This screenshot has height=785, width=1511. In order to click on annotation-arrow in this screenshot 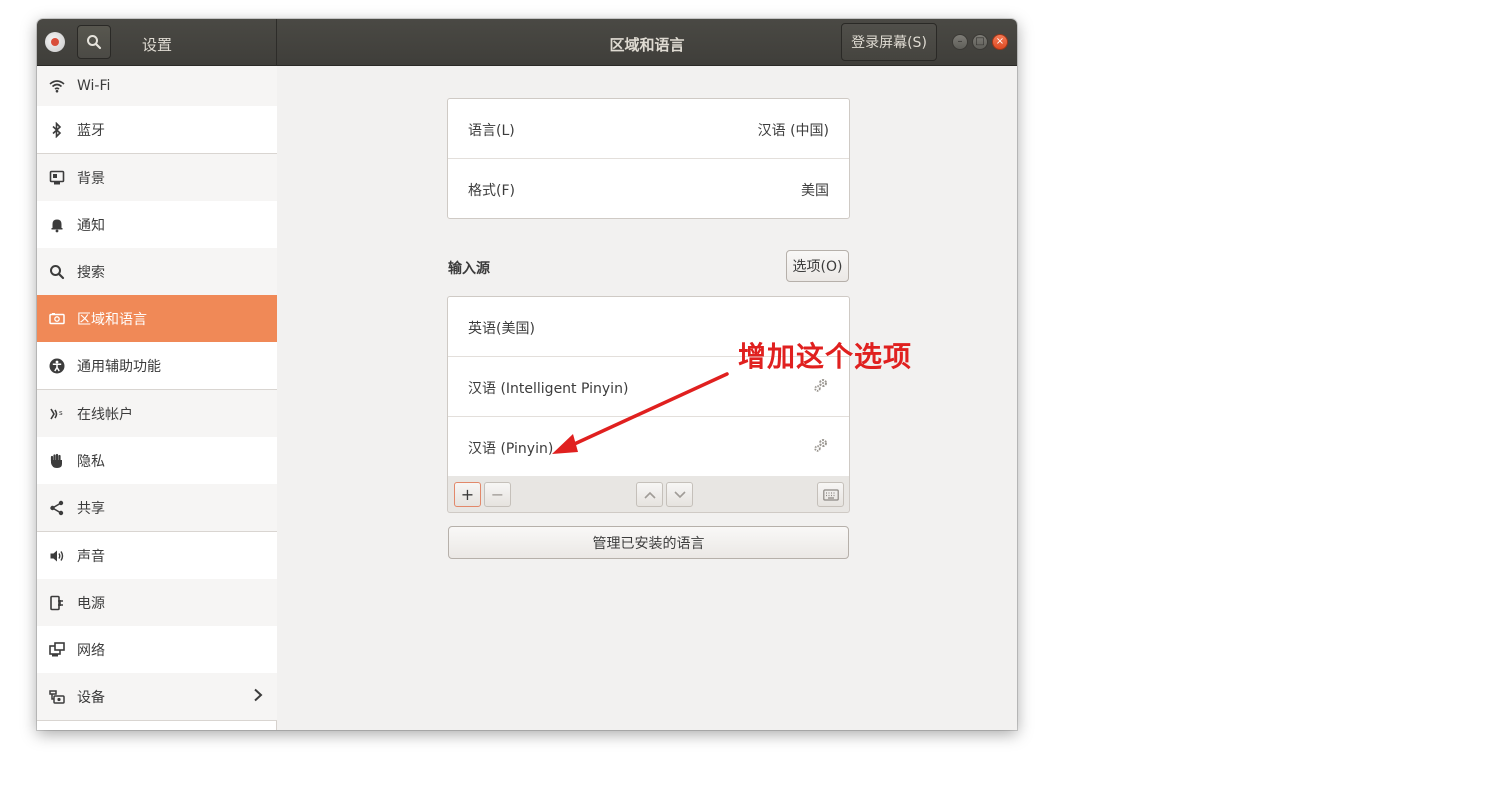, I will do `click(640, 413)`.